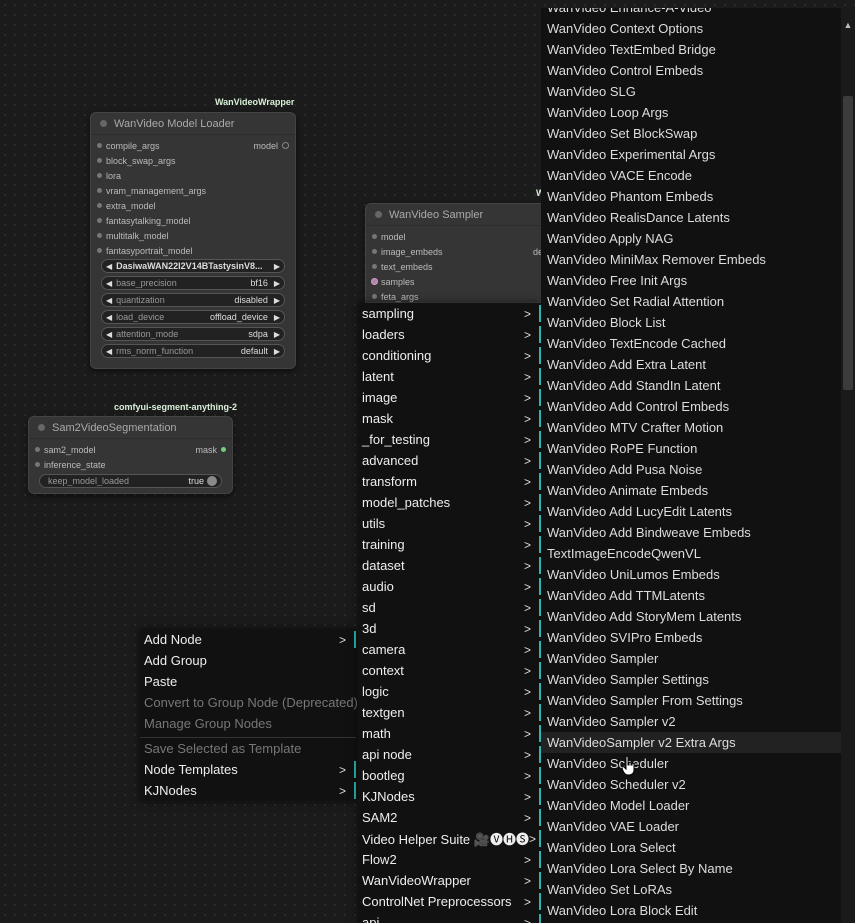 The width and height of the screenshot is (855, 923). Describe the element at coordinates (691, 154) in the screenshot. I see `node-list-item: WanVideo Experimental Args` at that location.